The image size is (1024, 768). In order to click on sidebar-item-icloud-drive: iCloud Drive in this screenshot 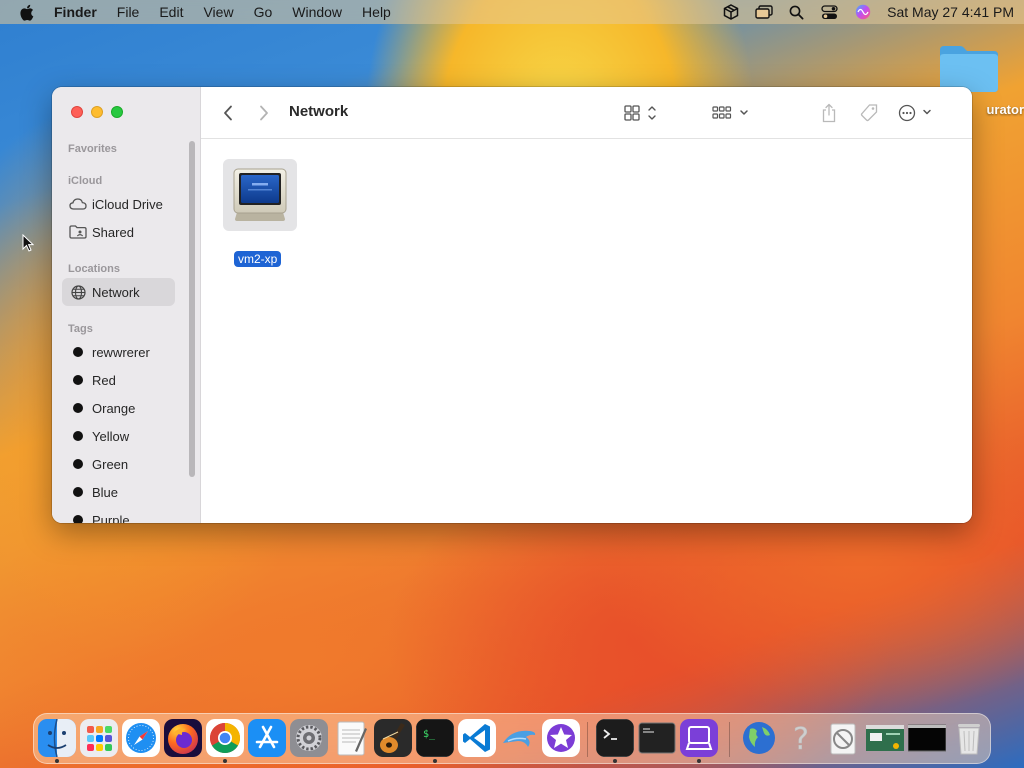, I will do `click(118, 204)`.